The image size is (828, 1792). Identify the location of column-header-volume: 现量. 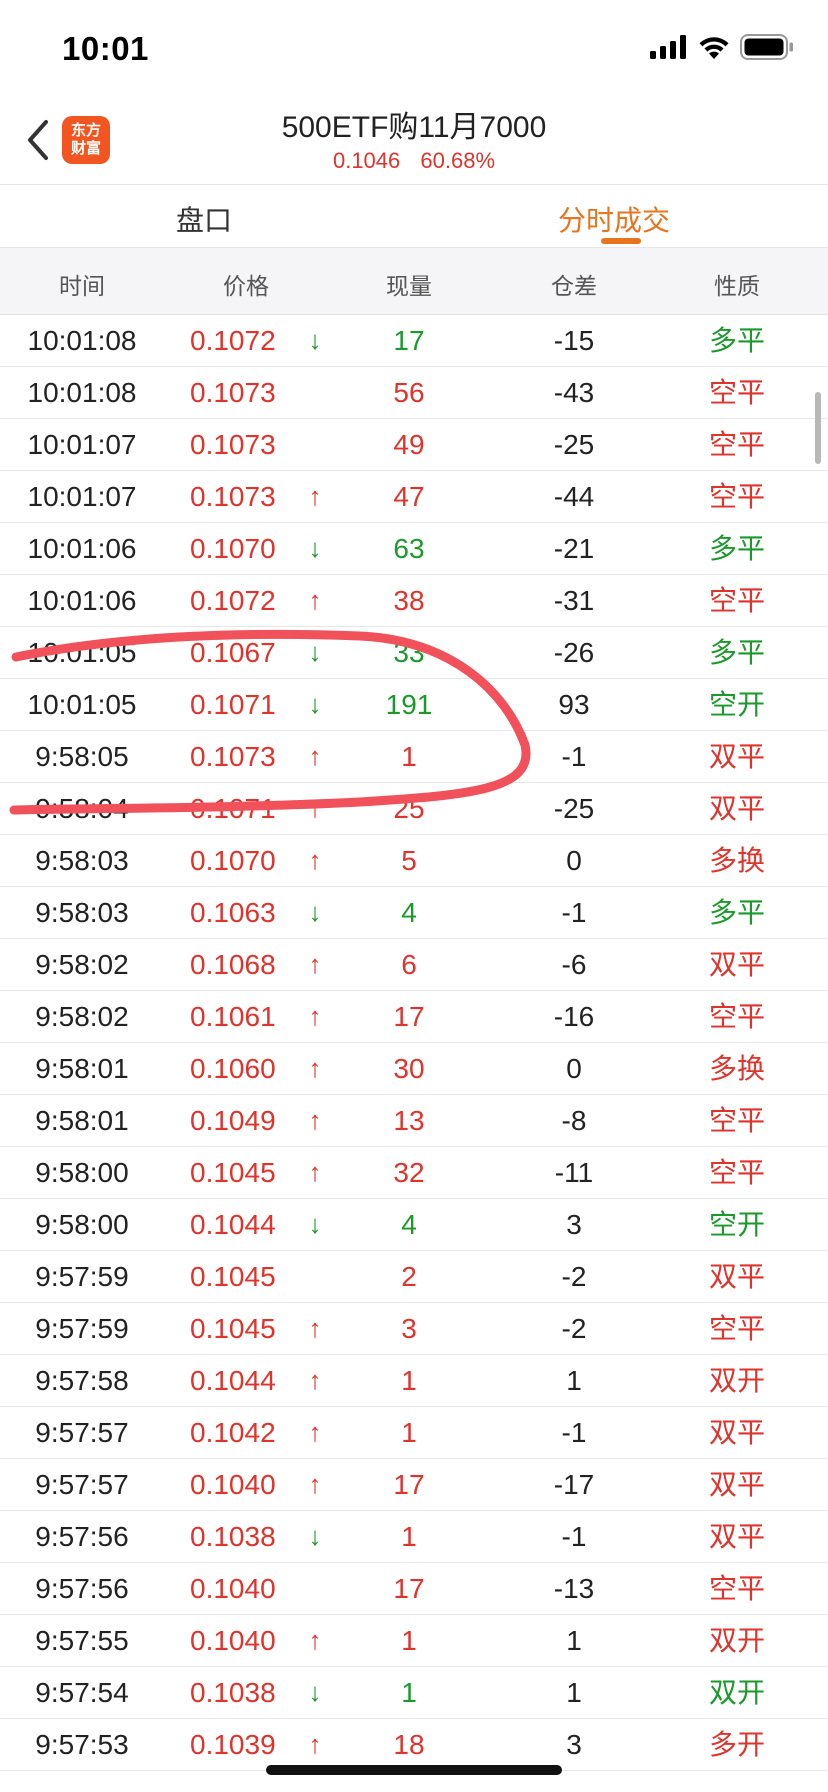
(409, 286).